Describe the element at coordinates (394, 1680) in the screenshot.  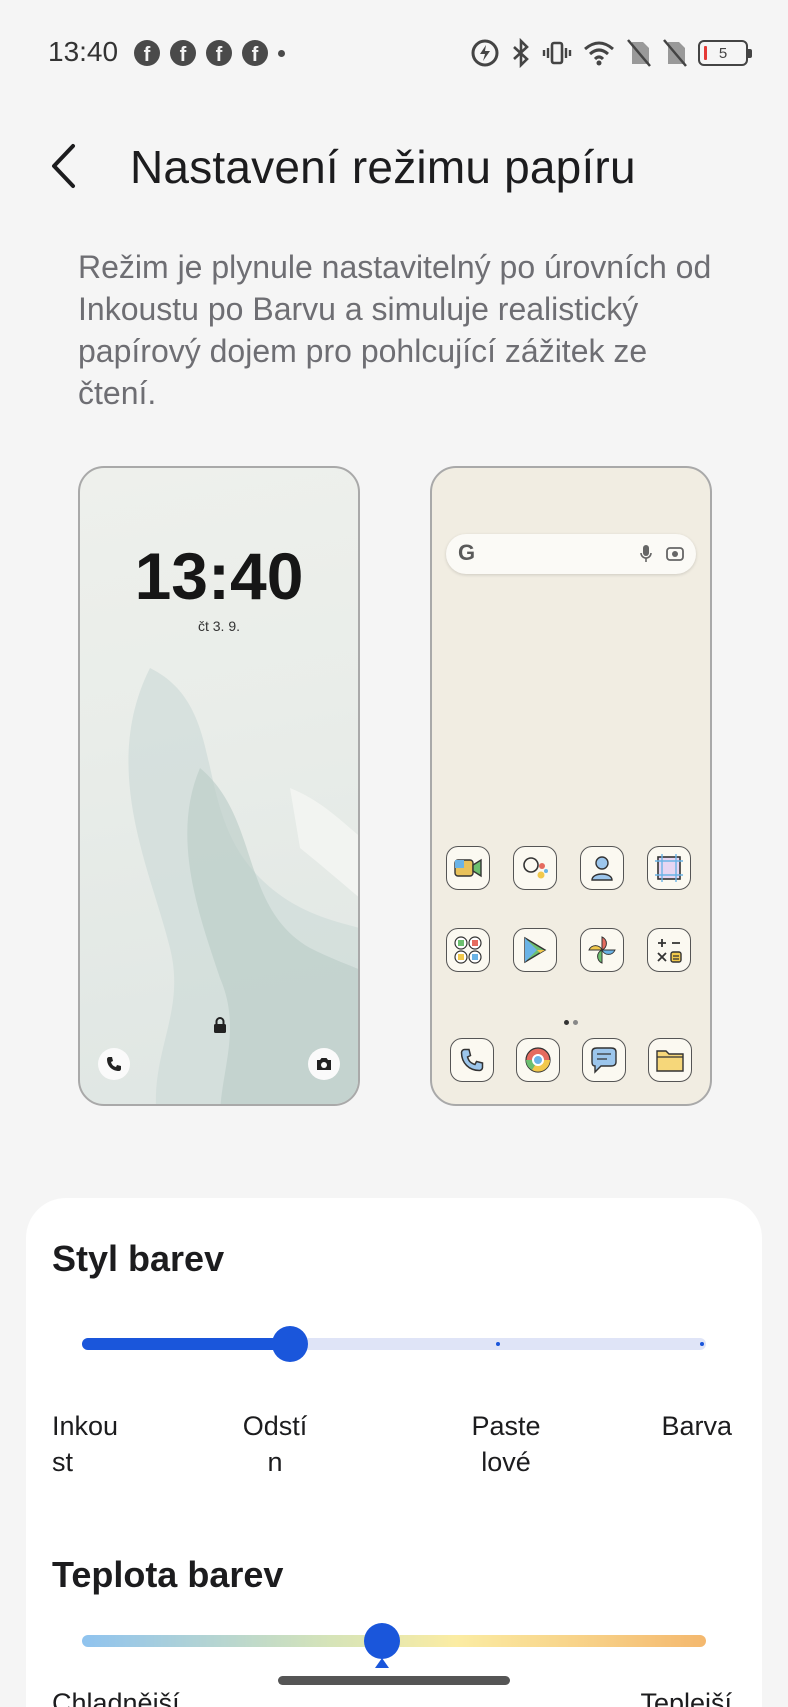
I see `home-indicator` at that location.